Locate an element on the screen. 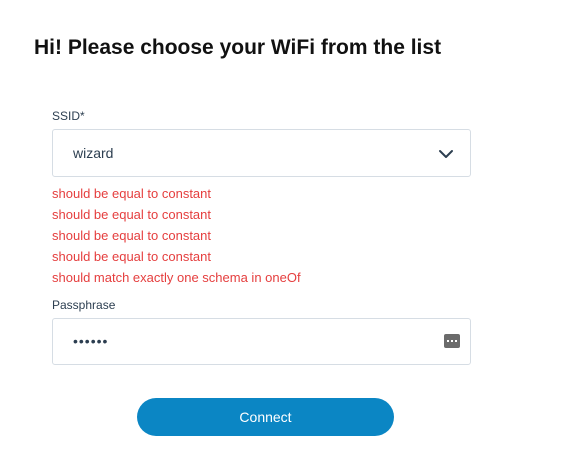  passphrase-field: •••••• is located at coordinates (261, 341).